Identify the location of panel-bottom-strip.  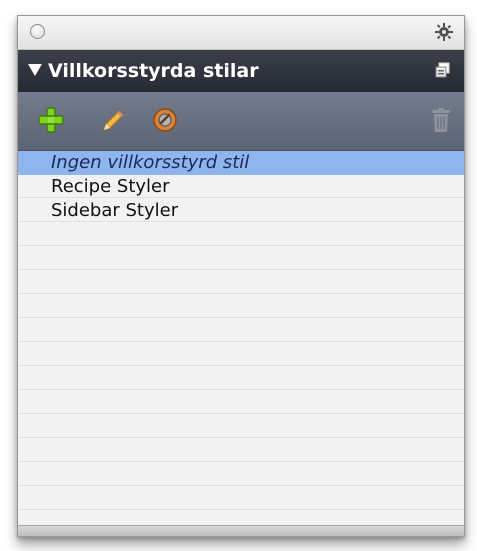
(241, 530).